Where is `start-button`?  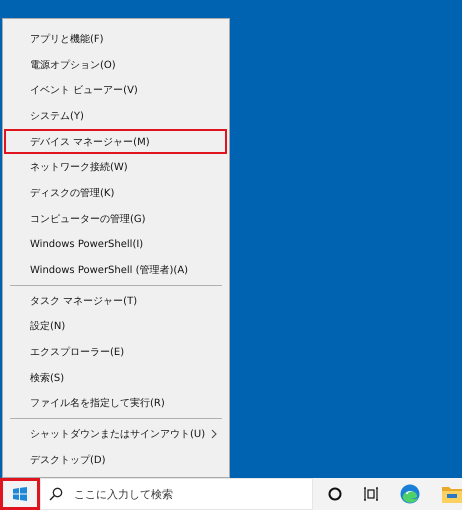
start-button is located at coordinates (20, 494).